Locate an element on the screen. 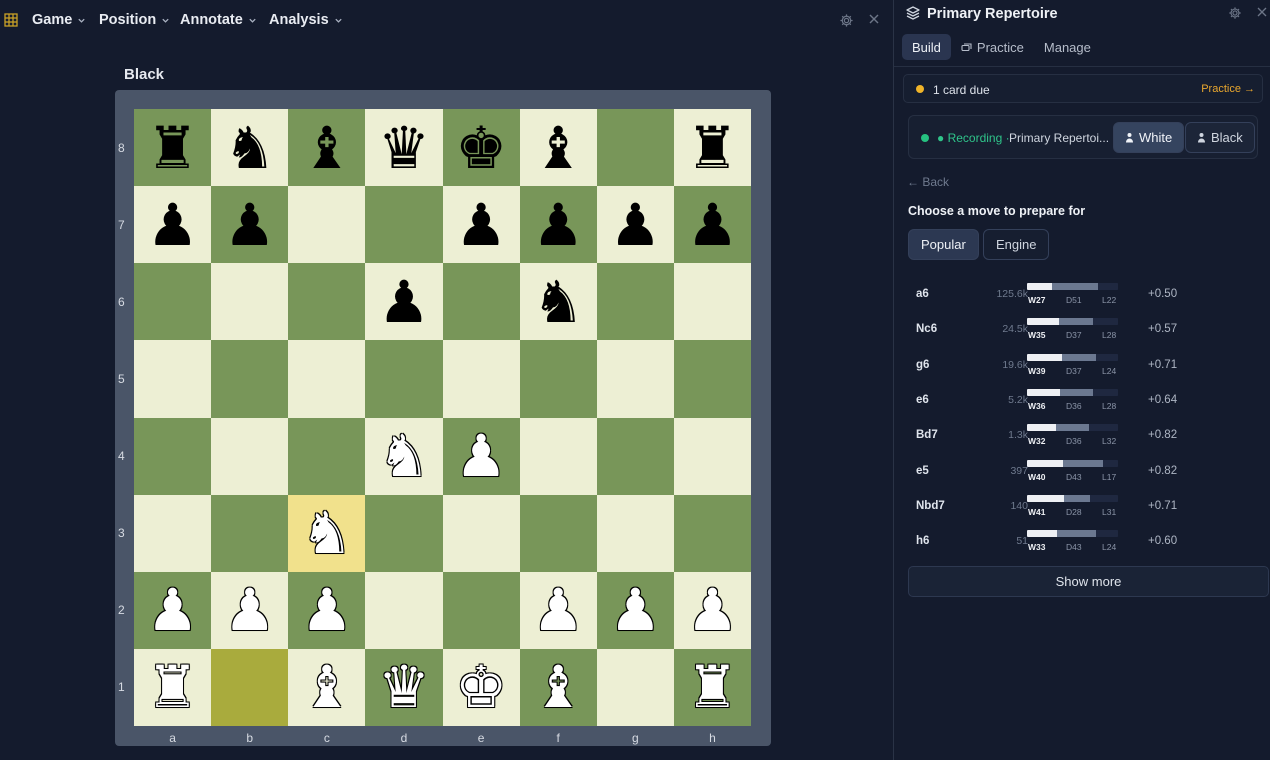  square-b6 is located at coordinates (250, 302).